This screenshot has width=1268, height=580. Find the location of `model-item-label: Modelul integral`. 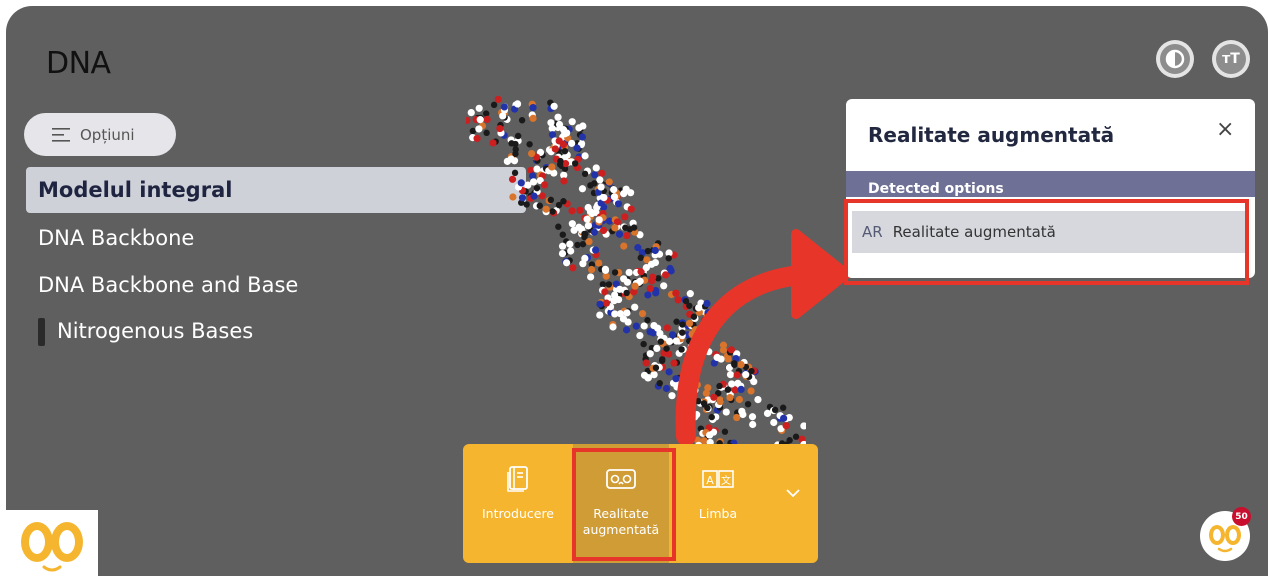

model-item-label: Modelul integral is located at coordinates (135, 190).